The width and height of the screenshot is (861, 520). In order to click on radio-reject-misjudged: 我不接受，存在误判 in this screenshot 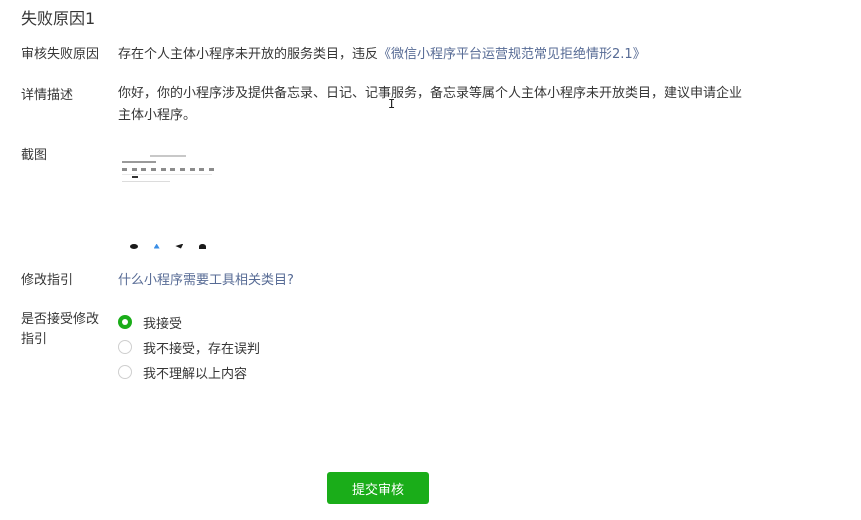, I will do `click(189, 347)`.